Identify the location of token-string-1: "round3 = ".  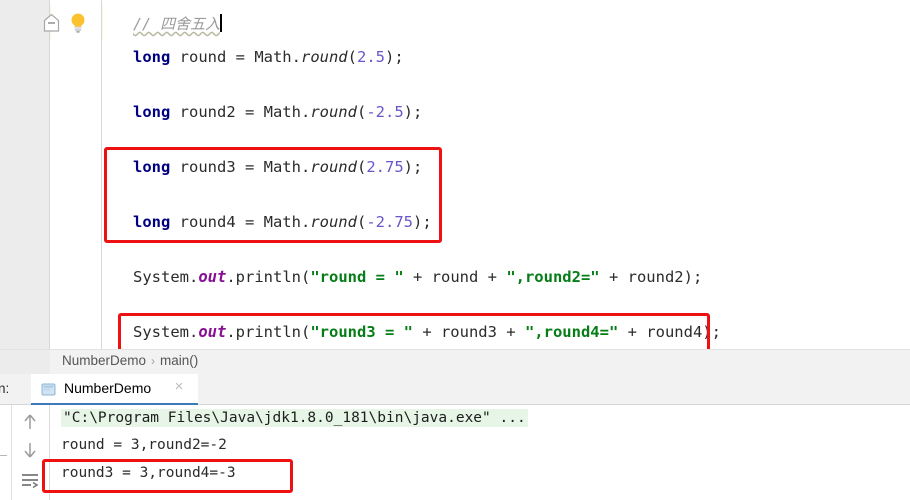
(361, 332).